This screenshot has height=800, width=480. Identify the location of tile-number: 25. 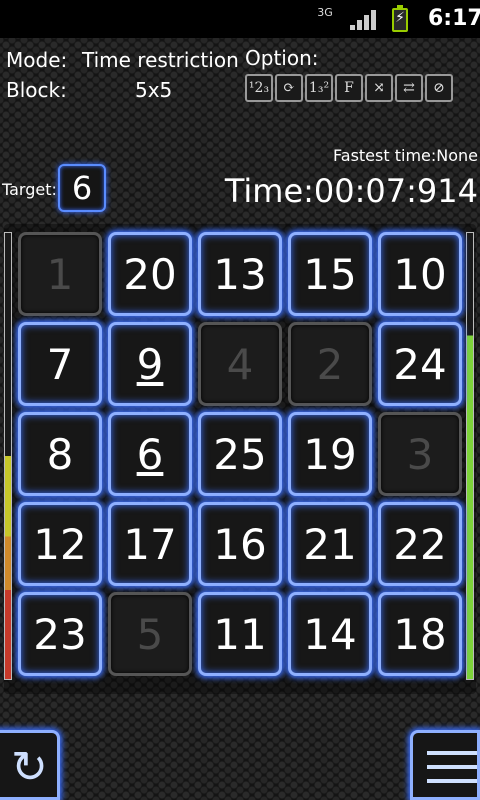
(240, 454).